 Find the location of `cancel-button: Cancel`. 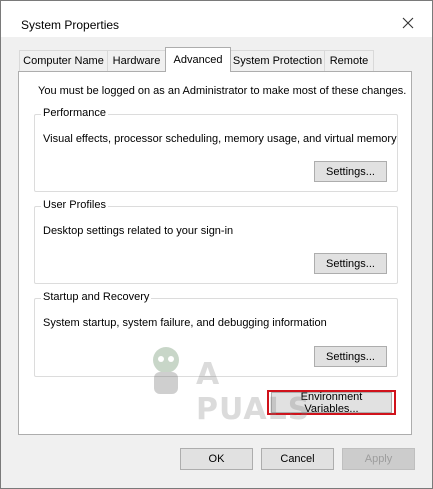

cancel-button: Cancel is located at coordinates (297, 459).